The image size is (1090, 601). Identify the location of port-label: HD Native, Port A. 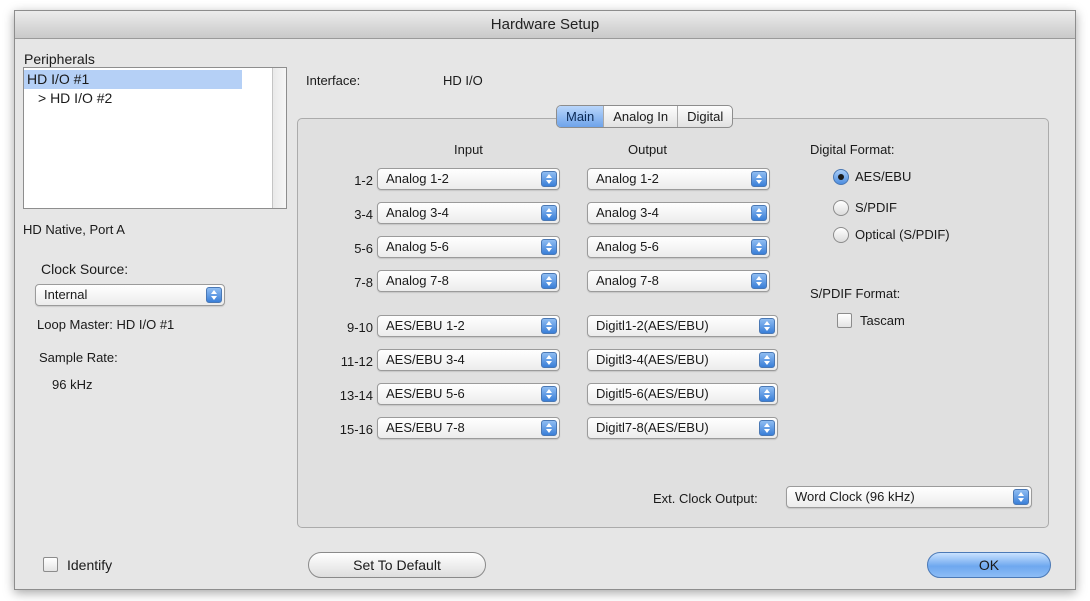
(74, 229).